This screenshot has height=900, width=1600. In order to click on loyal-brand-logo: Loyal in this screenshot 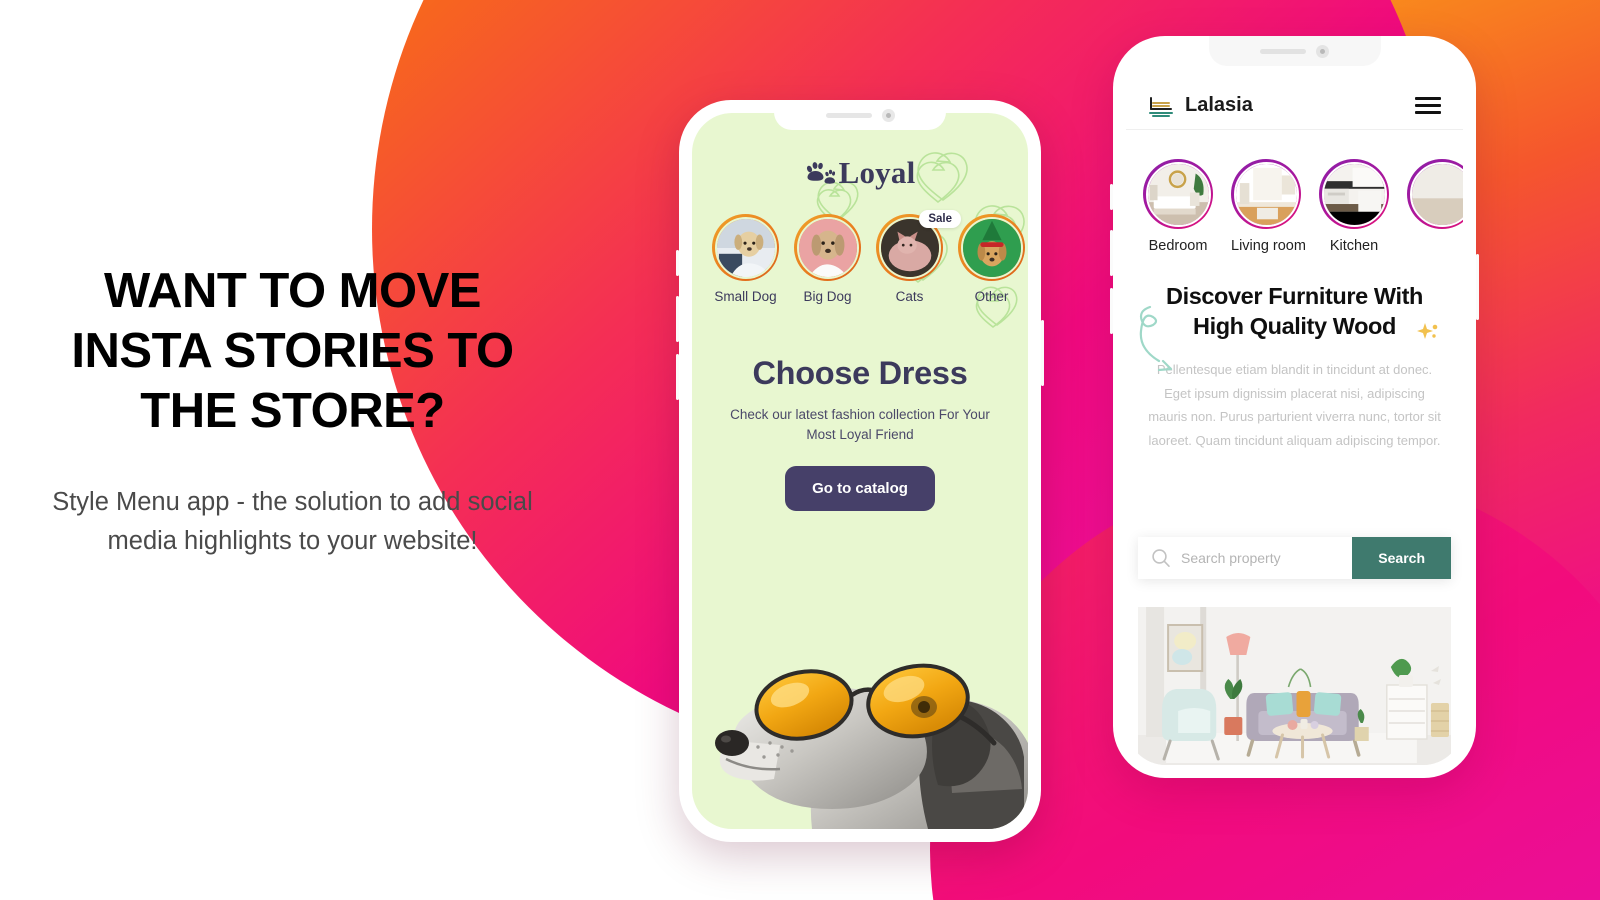, I will do `click(860, 173)`.